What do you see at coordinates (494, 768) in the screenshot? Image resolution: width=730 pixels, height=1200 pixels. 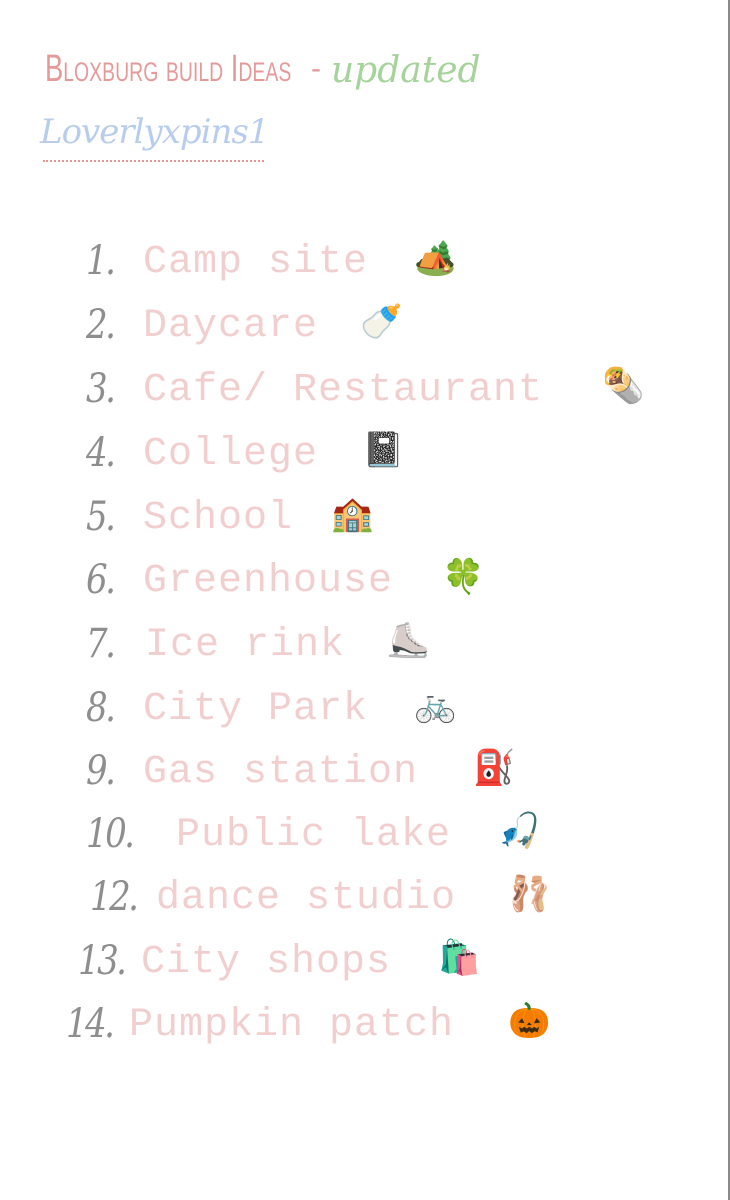 I see `fuel-pump-icon: ⛽` at bounding box center [494, 768].